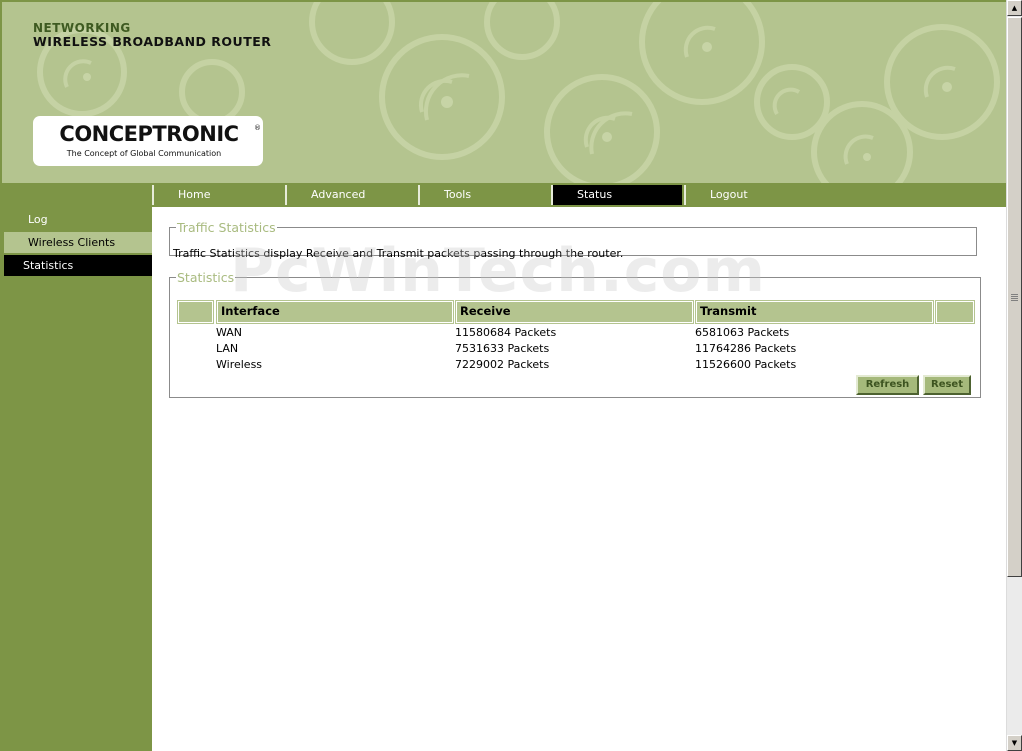 The width and height of the screenshot is (1022, 751). Describe the element at coordinates (144, 153) in the screenshot. I see `logo-tagline: The Concept of Global Communication` at that location.